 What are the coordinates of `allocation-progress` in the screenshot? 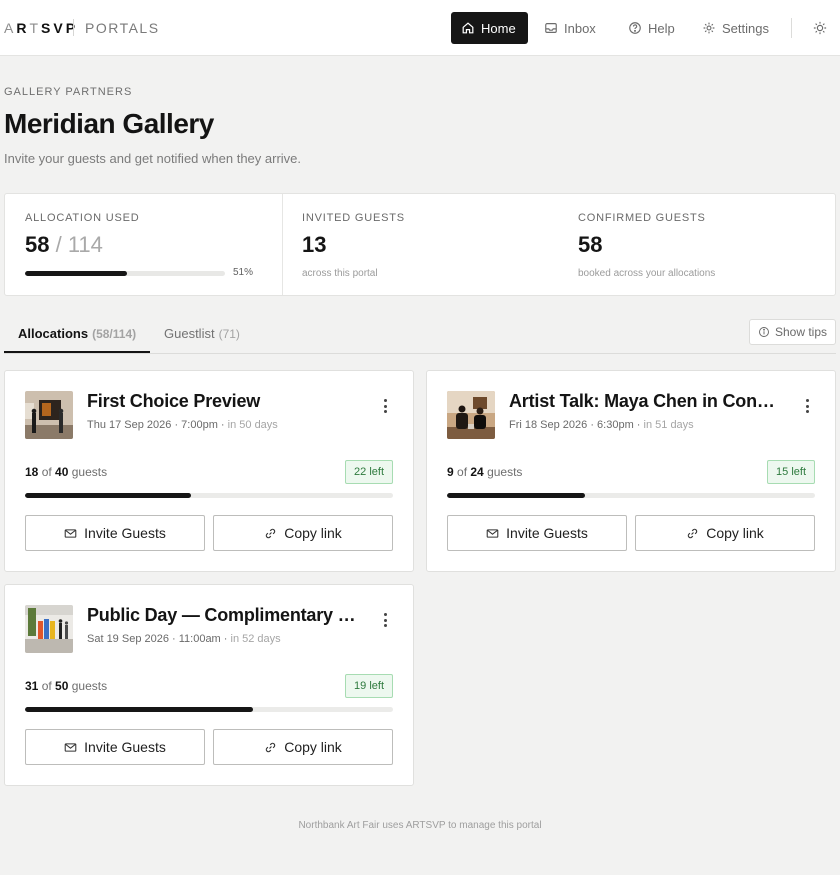 It's located at (125, 273).